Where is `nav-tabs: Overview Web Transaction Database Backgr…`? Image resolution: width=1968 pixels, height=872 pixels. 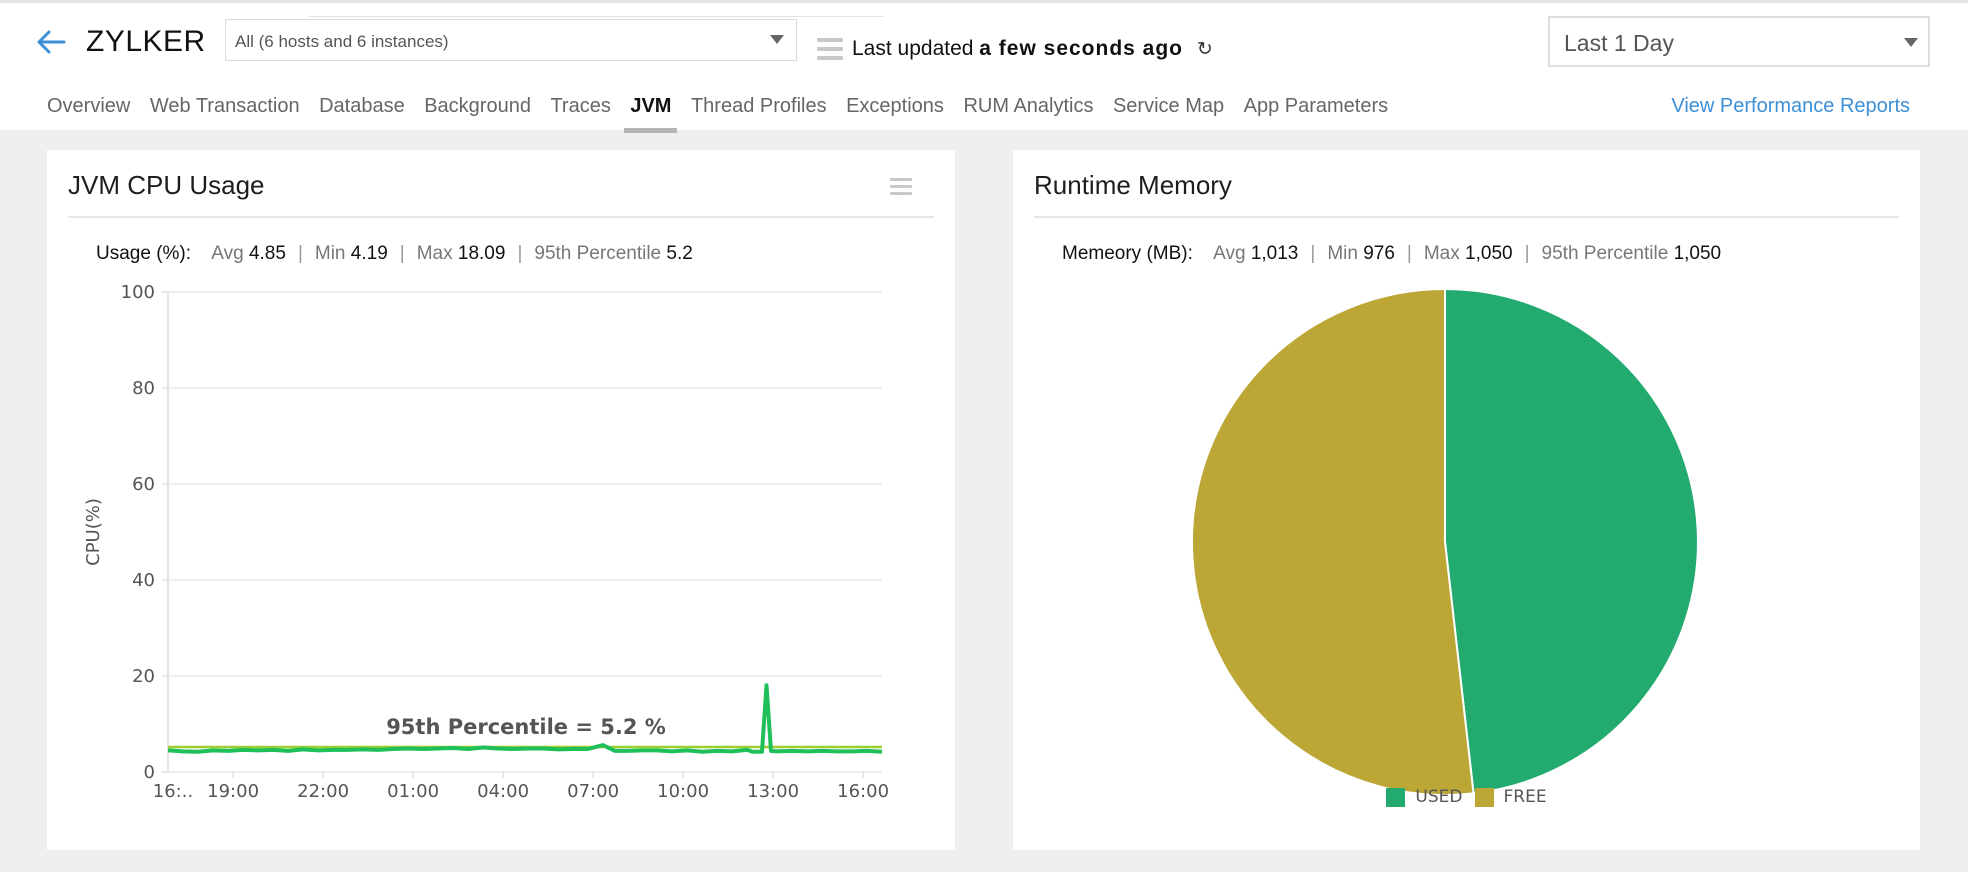
nav-tabs: Overview Web Transaction Database Backgr… is located at coordinates (727, 114).